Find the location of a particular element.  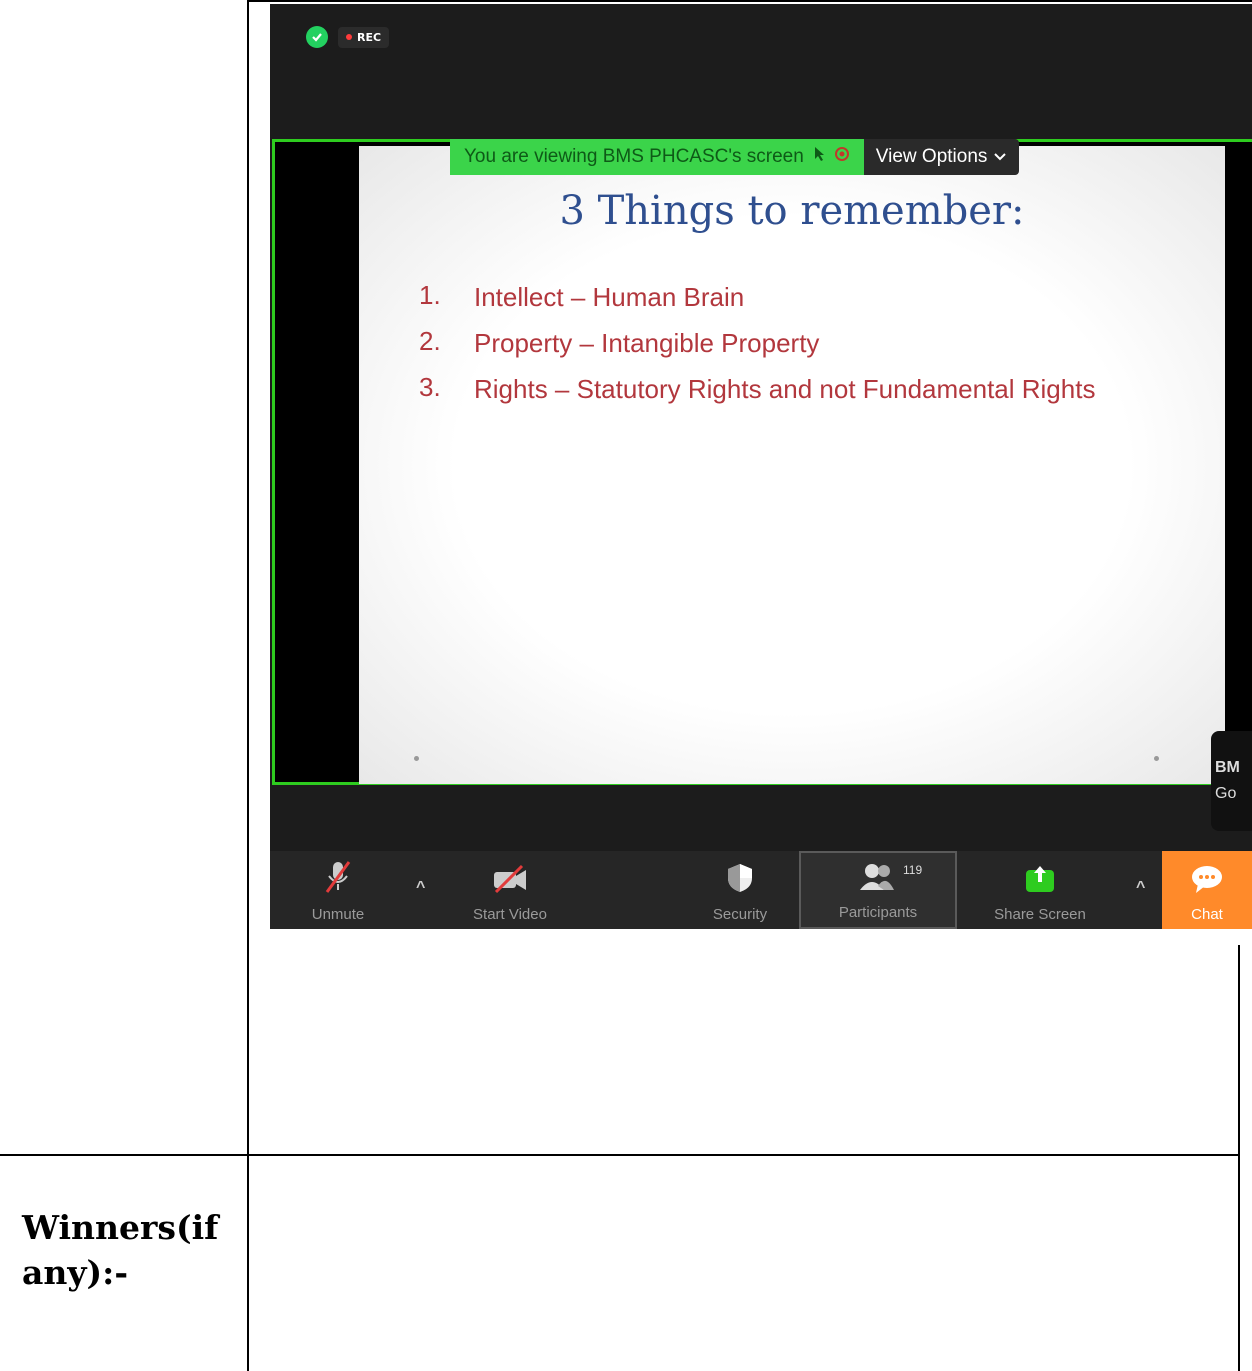

stop-share-icon is located at coordinates (842, 157).